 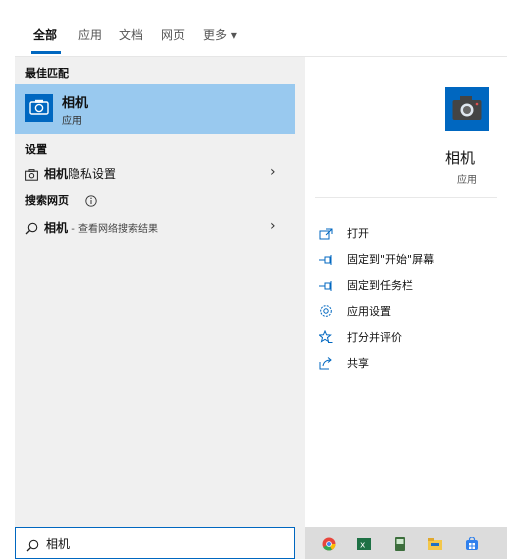 I want to click on best-match-name: 相机, so click(x=75, y=103).